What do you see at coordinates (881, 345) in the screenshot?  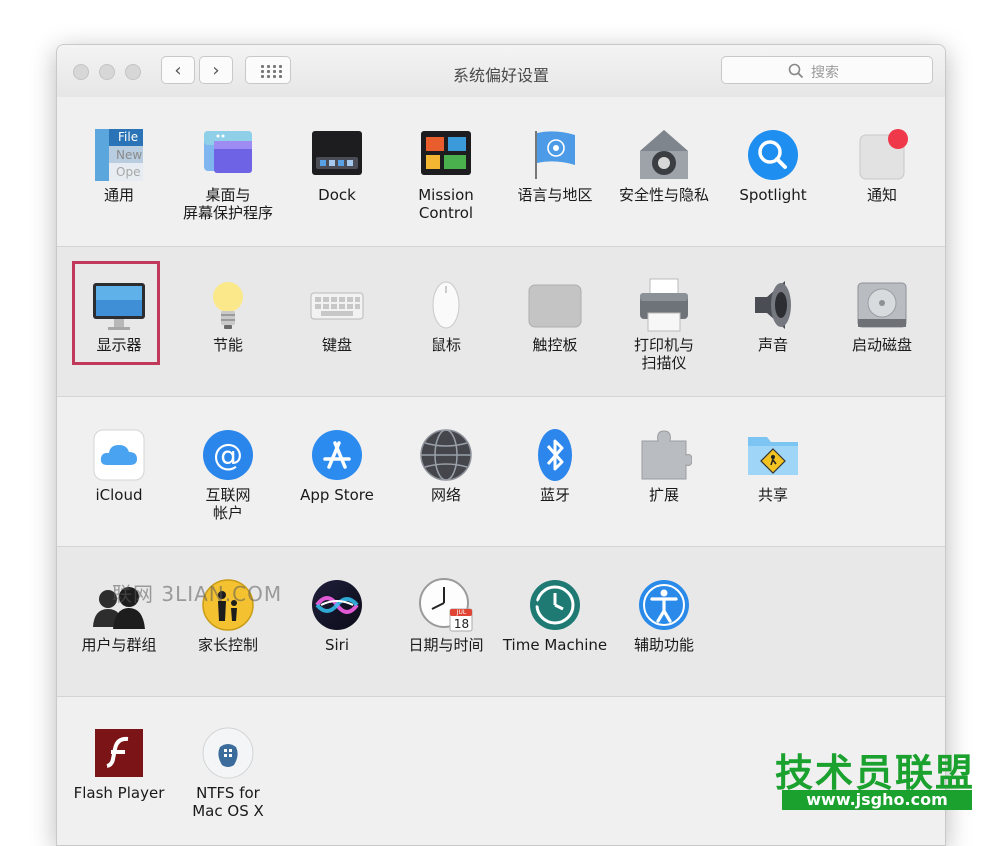 I see `pref-label: 启动磁盘` at bounding box center [881, 345].